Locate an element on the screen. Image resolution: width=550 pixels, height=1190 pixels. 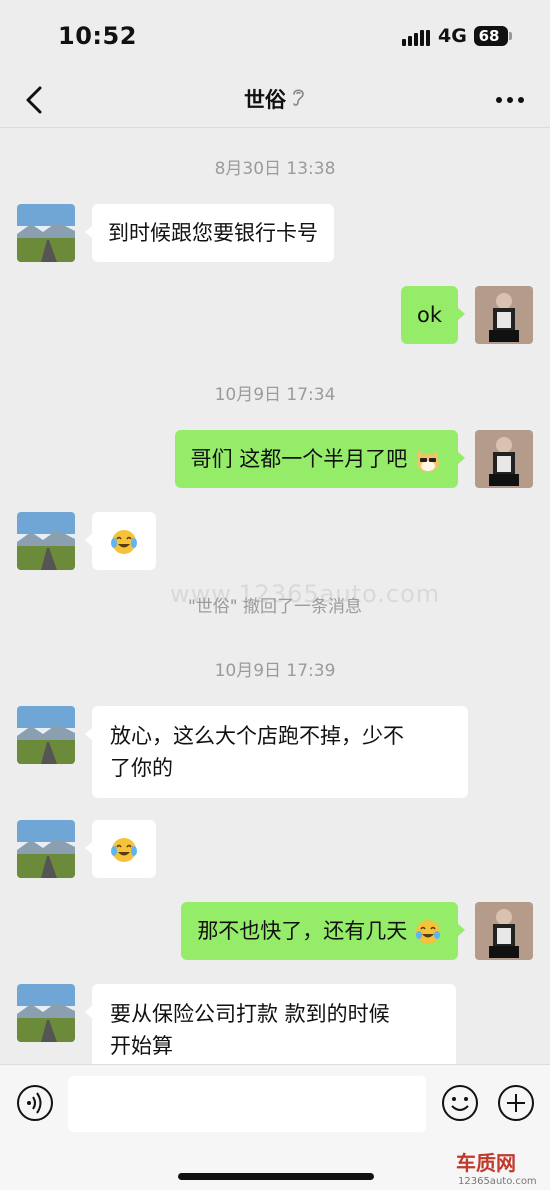
message-text: 那不也快了，还有几天 is located at coordinates (302, 931).